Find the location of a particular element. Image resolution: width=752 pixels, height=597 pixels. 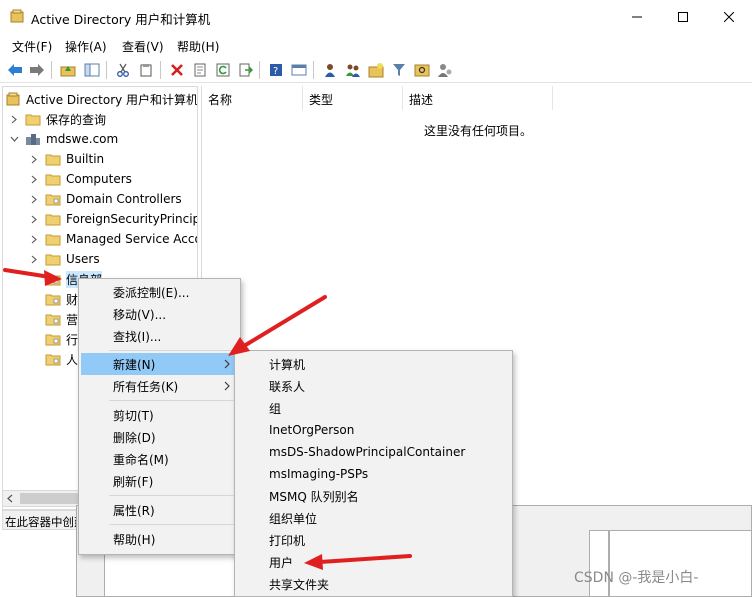

menu-item-refresh: 刷新(F) is located at coordinates (159, 481).